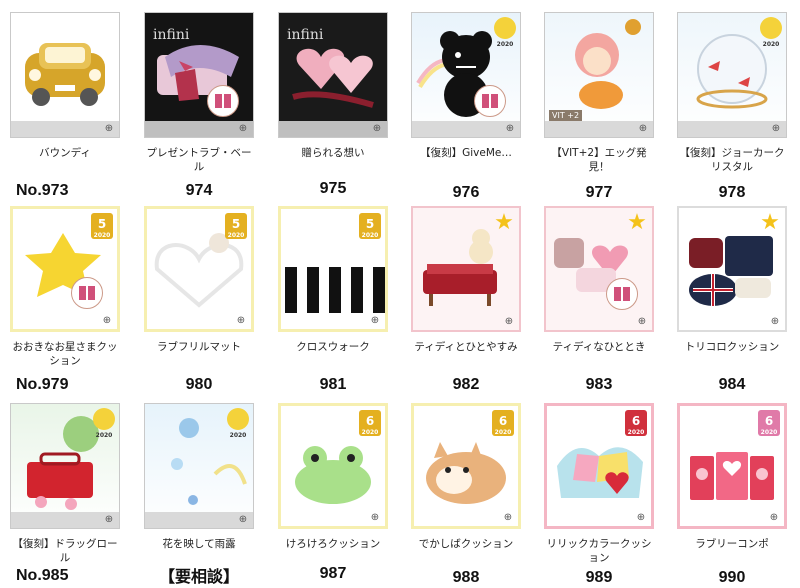  What do you see at coordinates (199, 384) in the screenshot?
I see `item-number: 980` at bounding box center [199, 384].